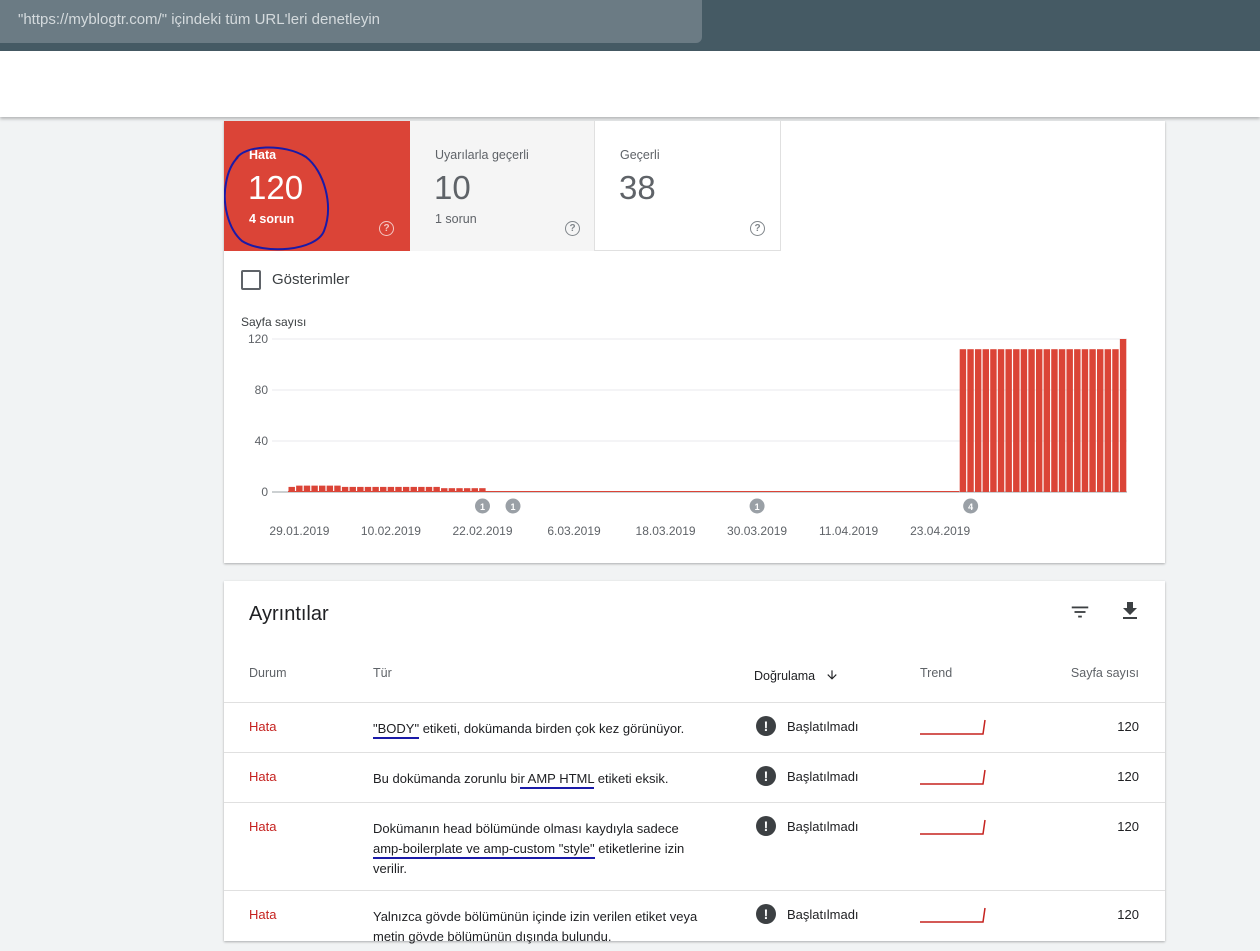  I want to click on col-validation: Doğrulama, so click(795, 674).